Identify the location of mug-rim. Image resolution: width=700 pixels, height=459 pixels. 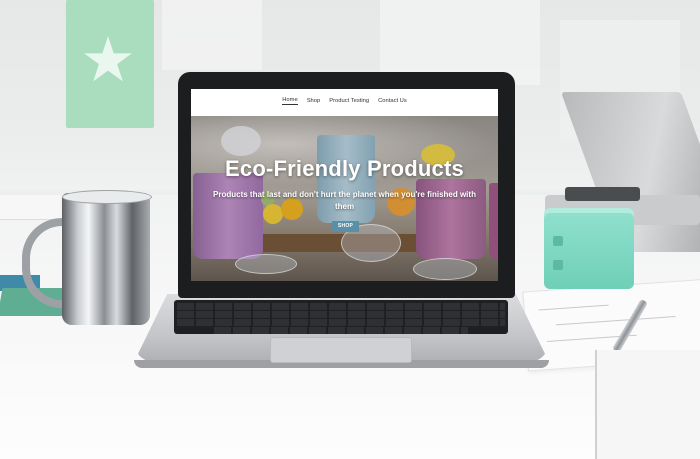
(107, 197).